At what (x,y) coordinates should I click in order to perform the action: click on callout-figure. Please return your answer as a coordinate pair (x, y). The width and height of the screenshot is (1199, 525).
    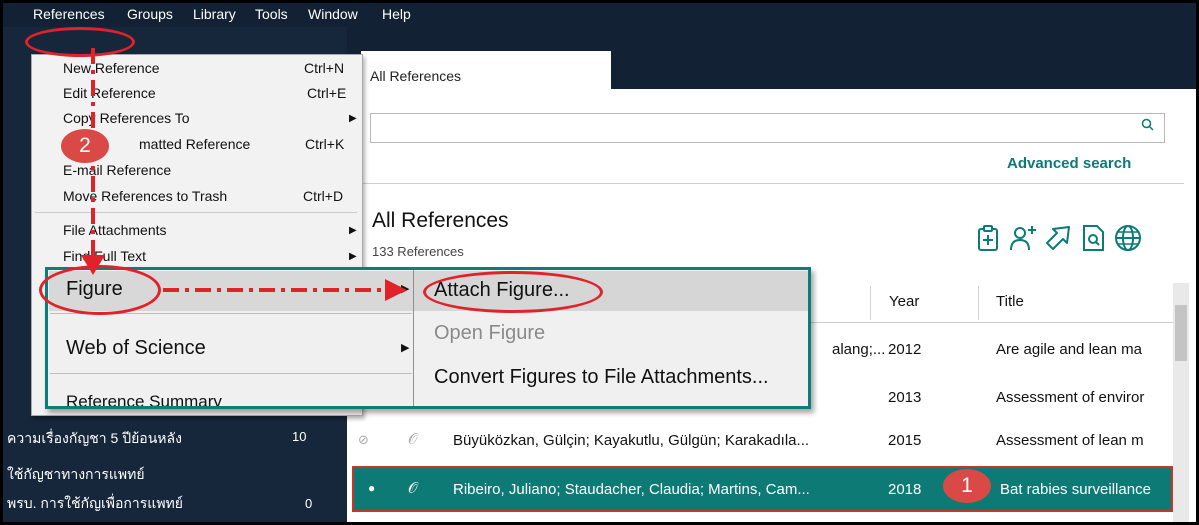
    Looking at the image, I should click on (100, 290).